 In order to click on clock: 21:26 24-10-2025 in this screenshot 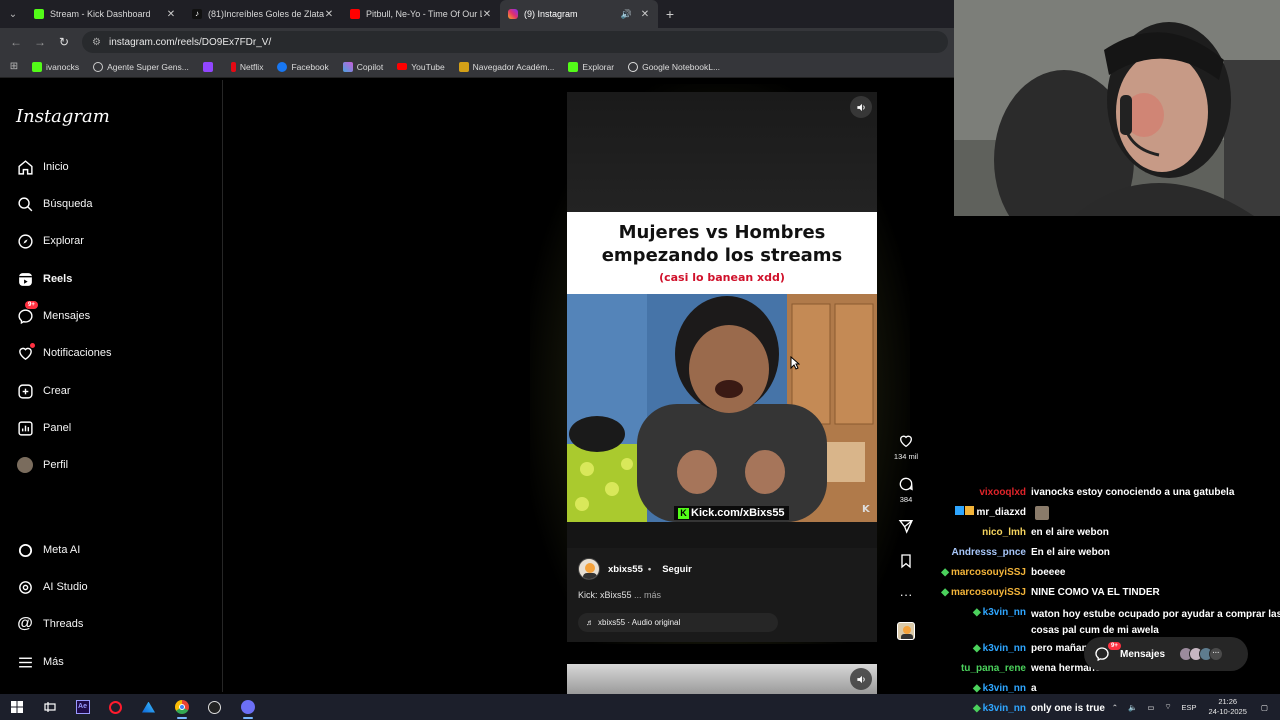, I will do `click(1228, 707)`.